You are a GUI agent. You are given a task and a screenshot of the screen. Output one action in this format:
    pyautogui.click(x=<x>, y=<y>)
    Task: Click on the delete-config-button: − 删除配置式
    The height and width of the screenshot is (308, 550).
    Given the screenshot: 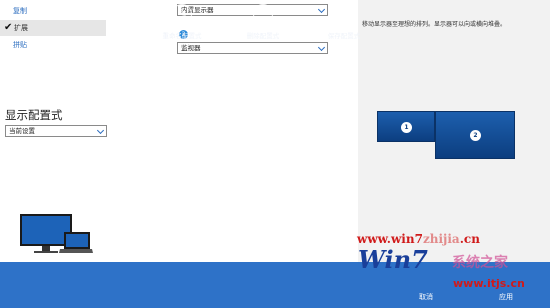 What is the action you would take?
    pyautogui.click(x=263, y=22)
    